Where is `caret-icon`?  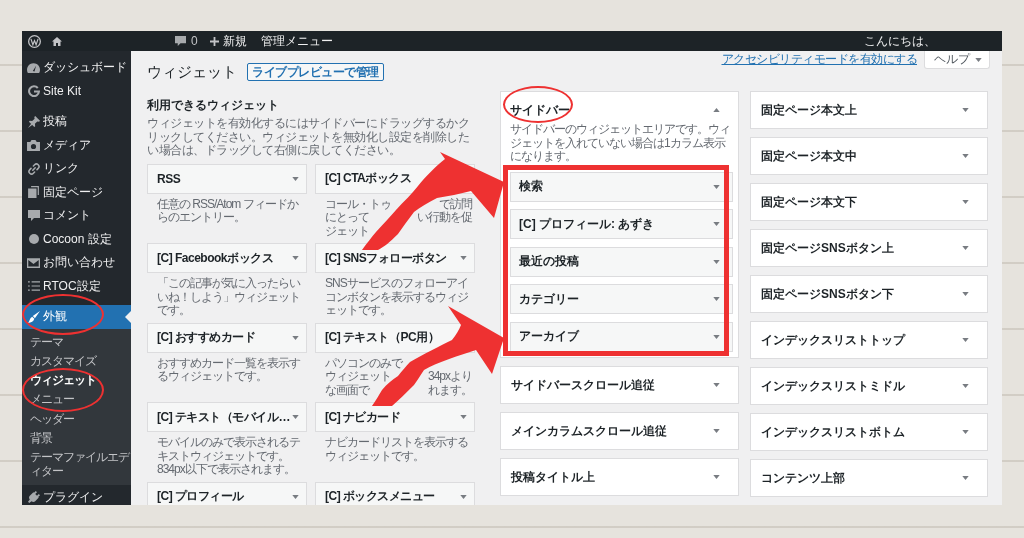 caret-icon is located at coordinates (128, 316).